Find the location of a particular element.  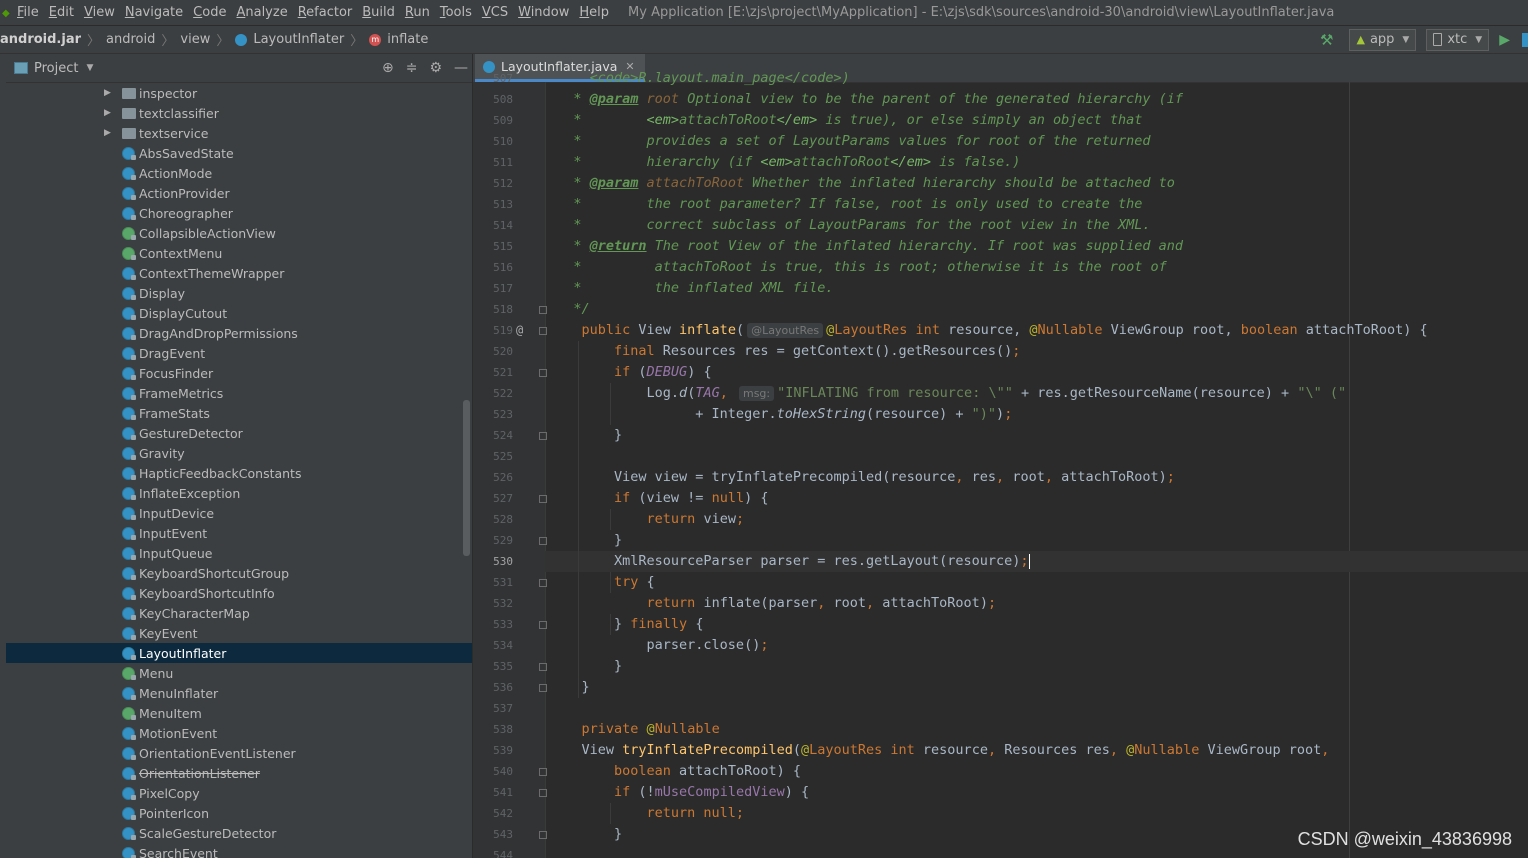

tree-item-row: InflateException is located at coordinates (239, 493).